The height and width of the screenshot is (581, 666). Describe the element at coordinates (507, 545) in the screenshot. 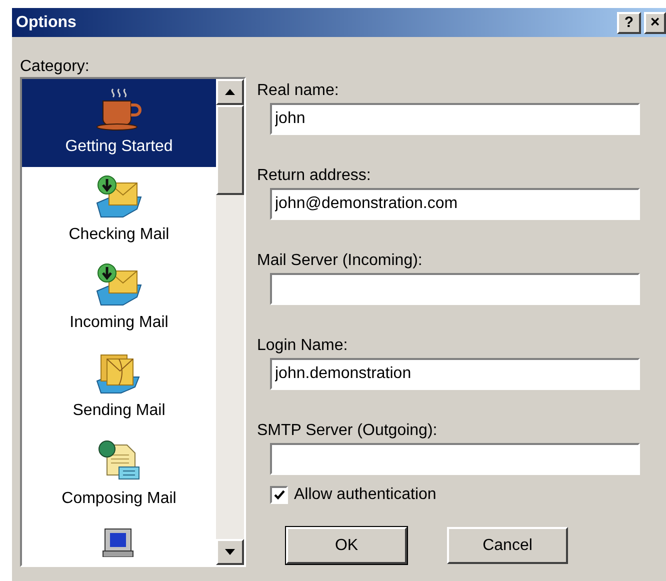

I see `dialog-button: Cancel` at that location.